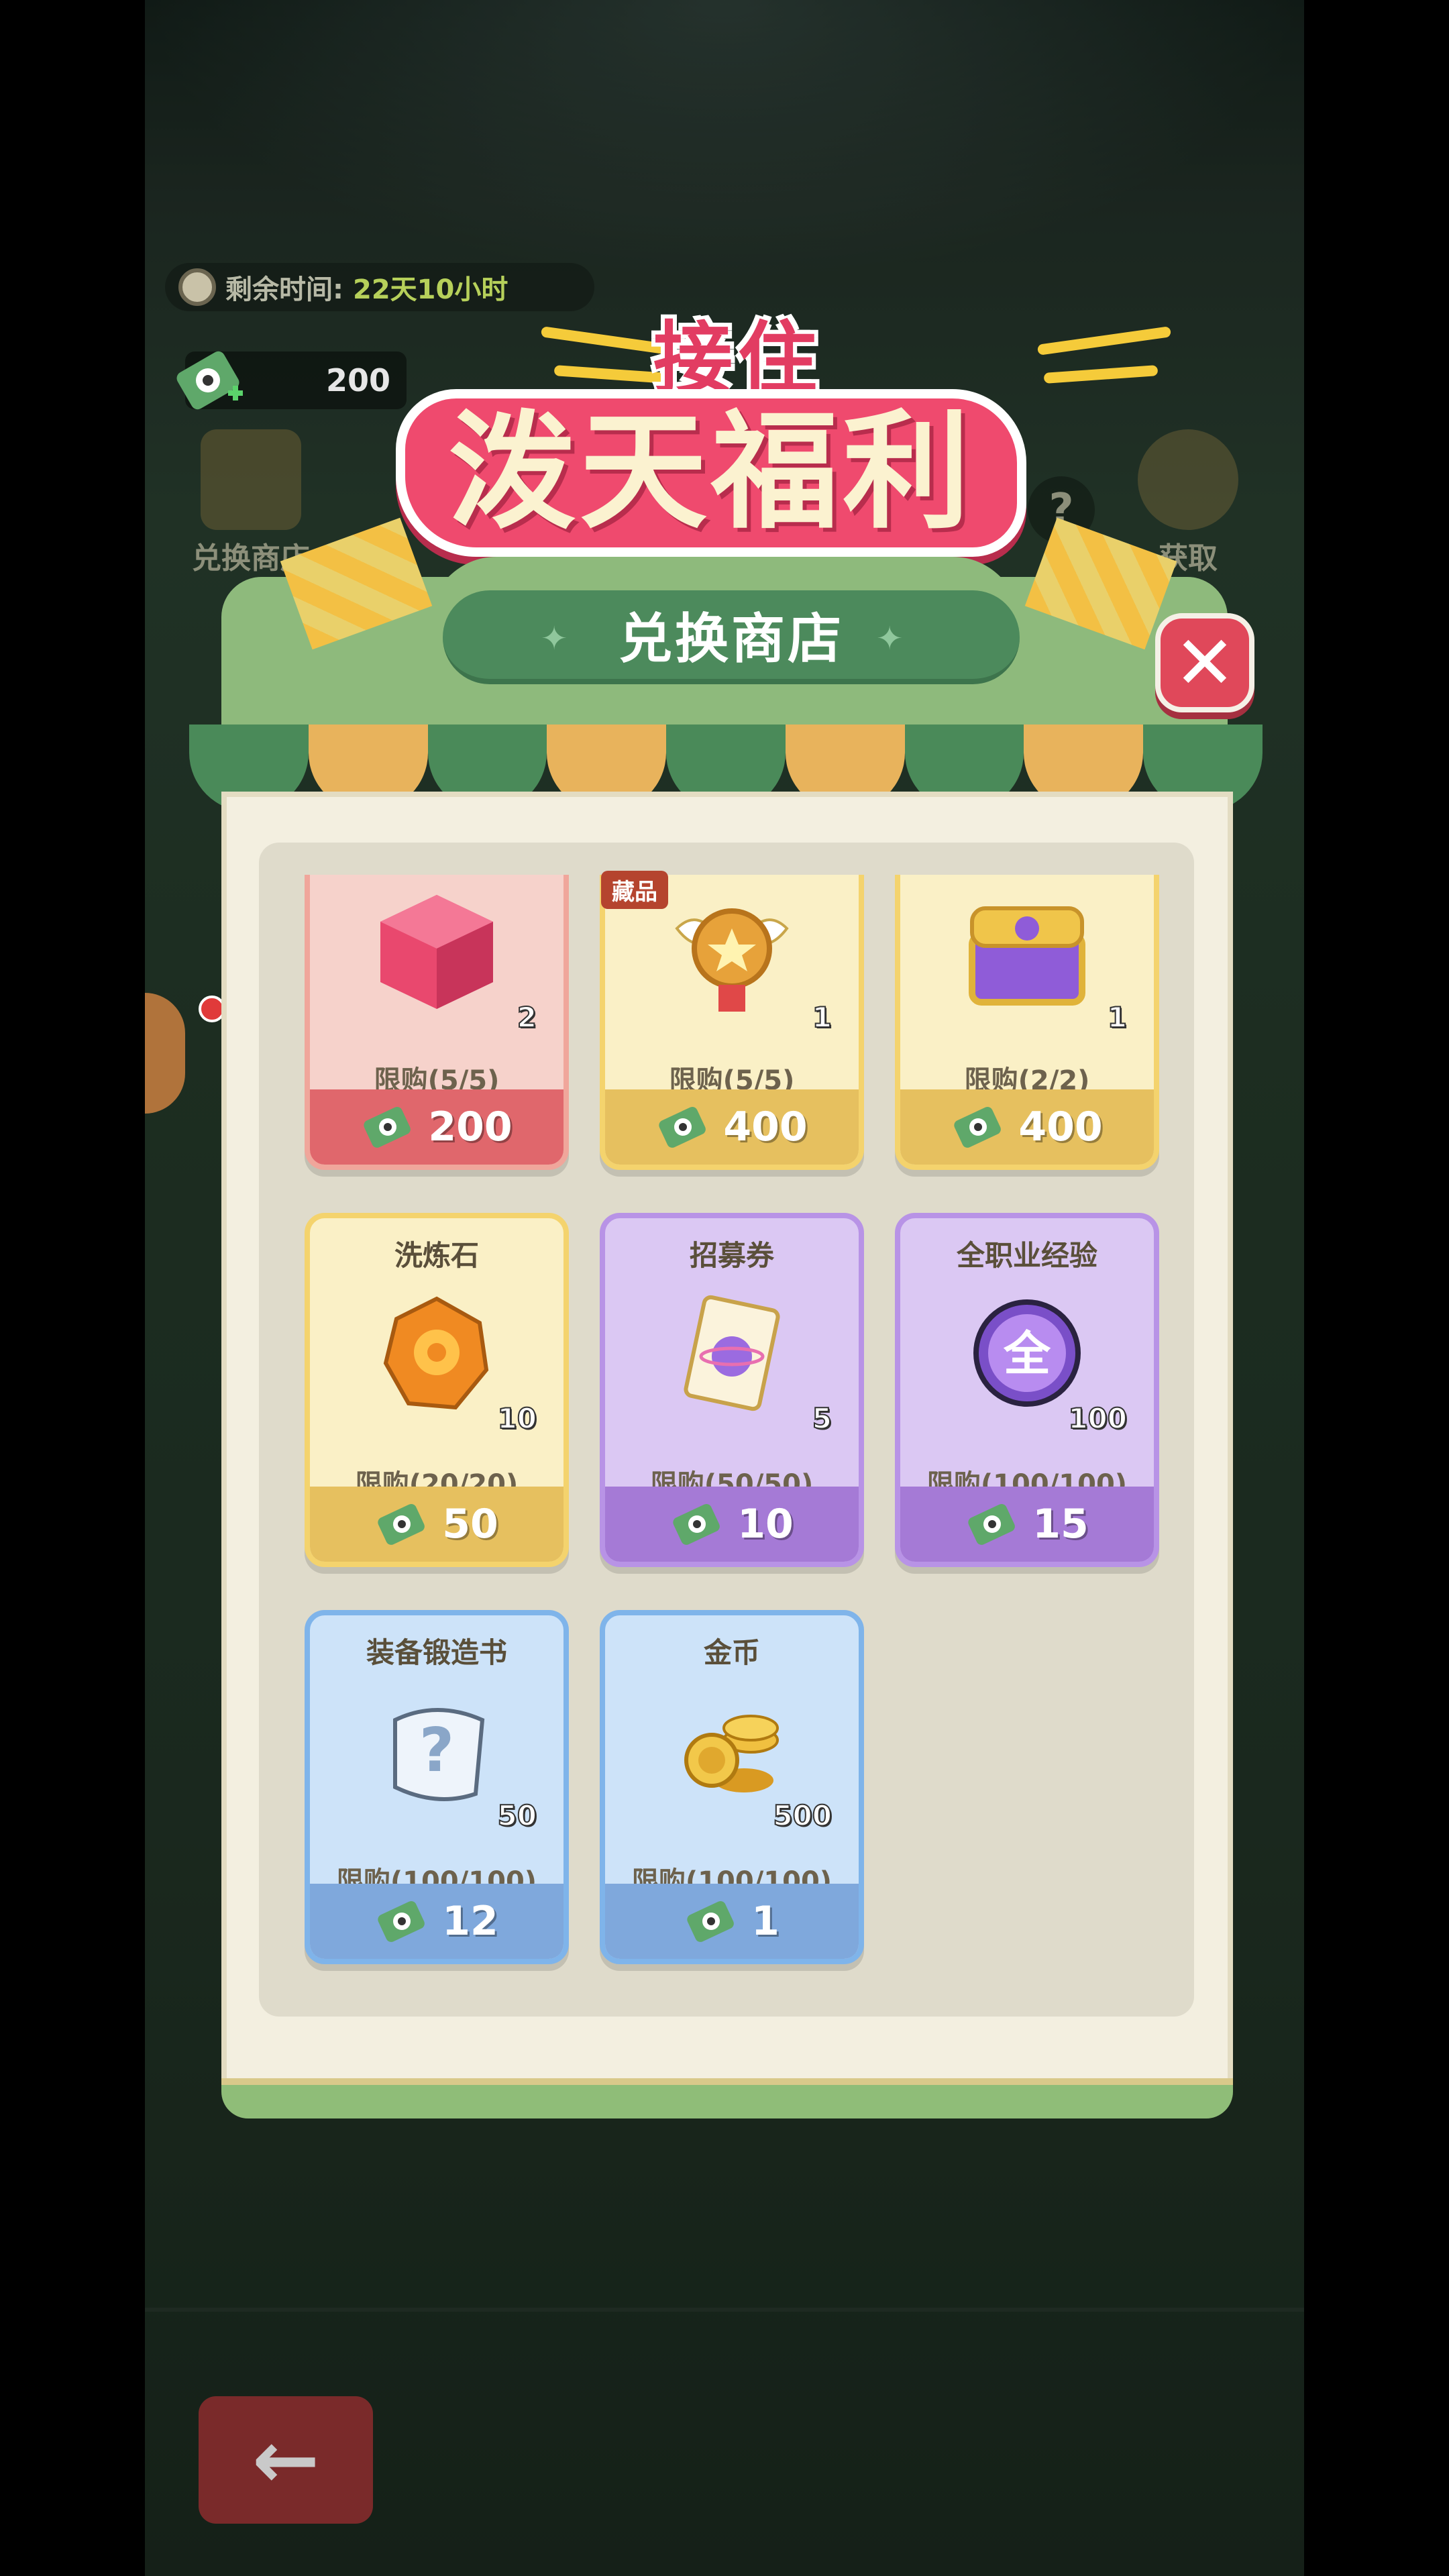  I want to click on currency-display: 200, so click(291, 380).